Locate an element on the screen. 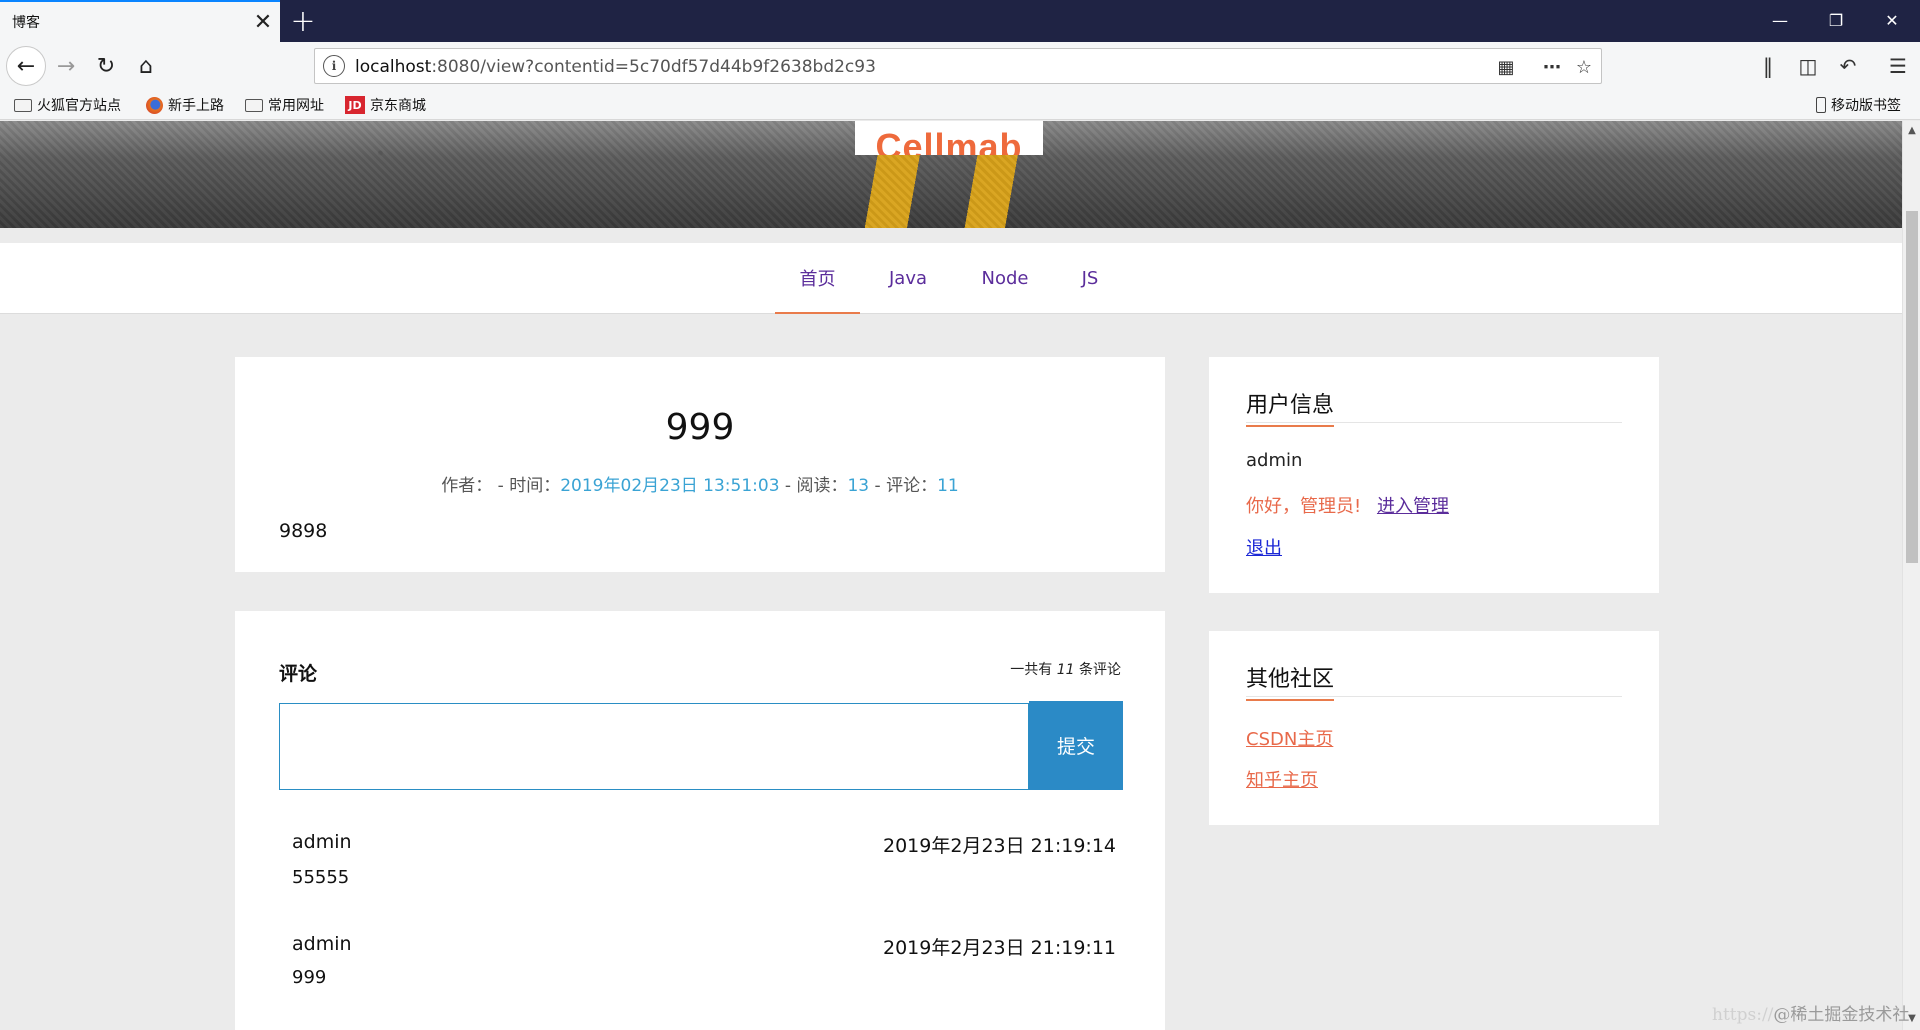 The width and height of the screenshot is (1920, 1030). comments-count: 一共有 11 条评论 is located at coordinates (1065, 669).